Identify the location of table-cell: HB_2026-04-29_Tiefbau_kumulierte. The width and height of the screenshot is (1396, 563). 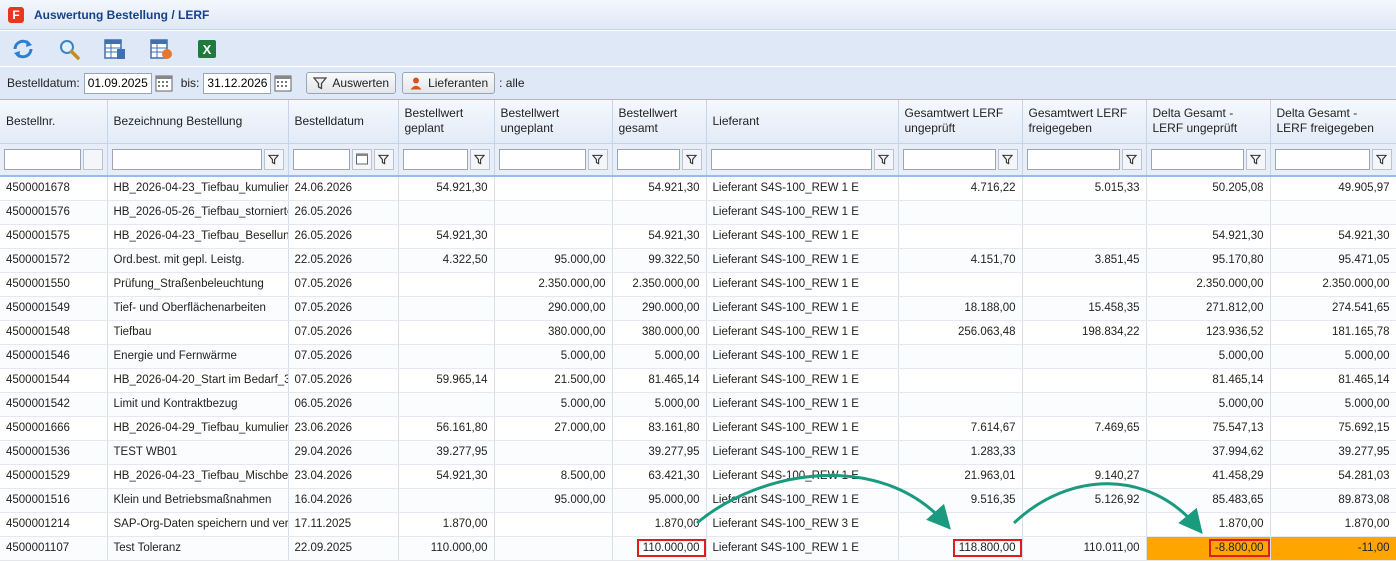
(198, 428).